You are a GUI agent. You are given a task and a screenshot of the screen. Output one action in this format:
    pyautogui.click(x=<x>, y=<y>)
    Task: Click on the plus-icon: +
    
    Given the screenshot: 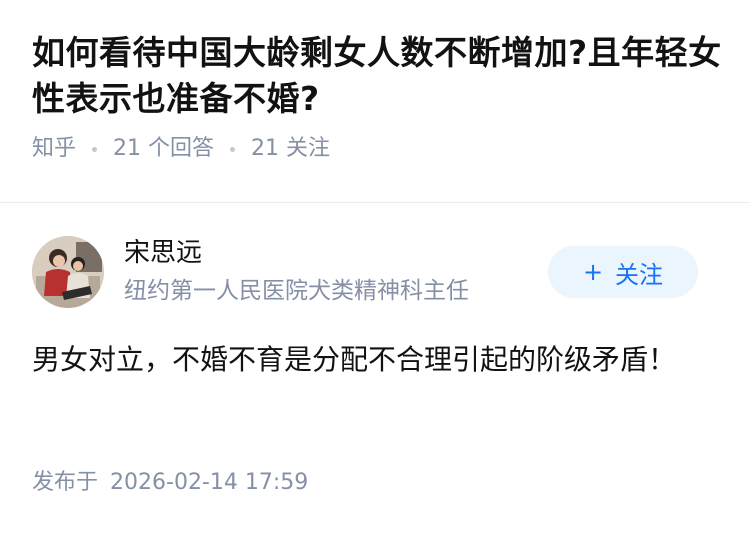 What is the action you would take?
    pyautogui.click(x=593, y=272)
    